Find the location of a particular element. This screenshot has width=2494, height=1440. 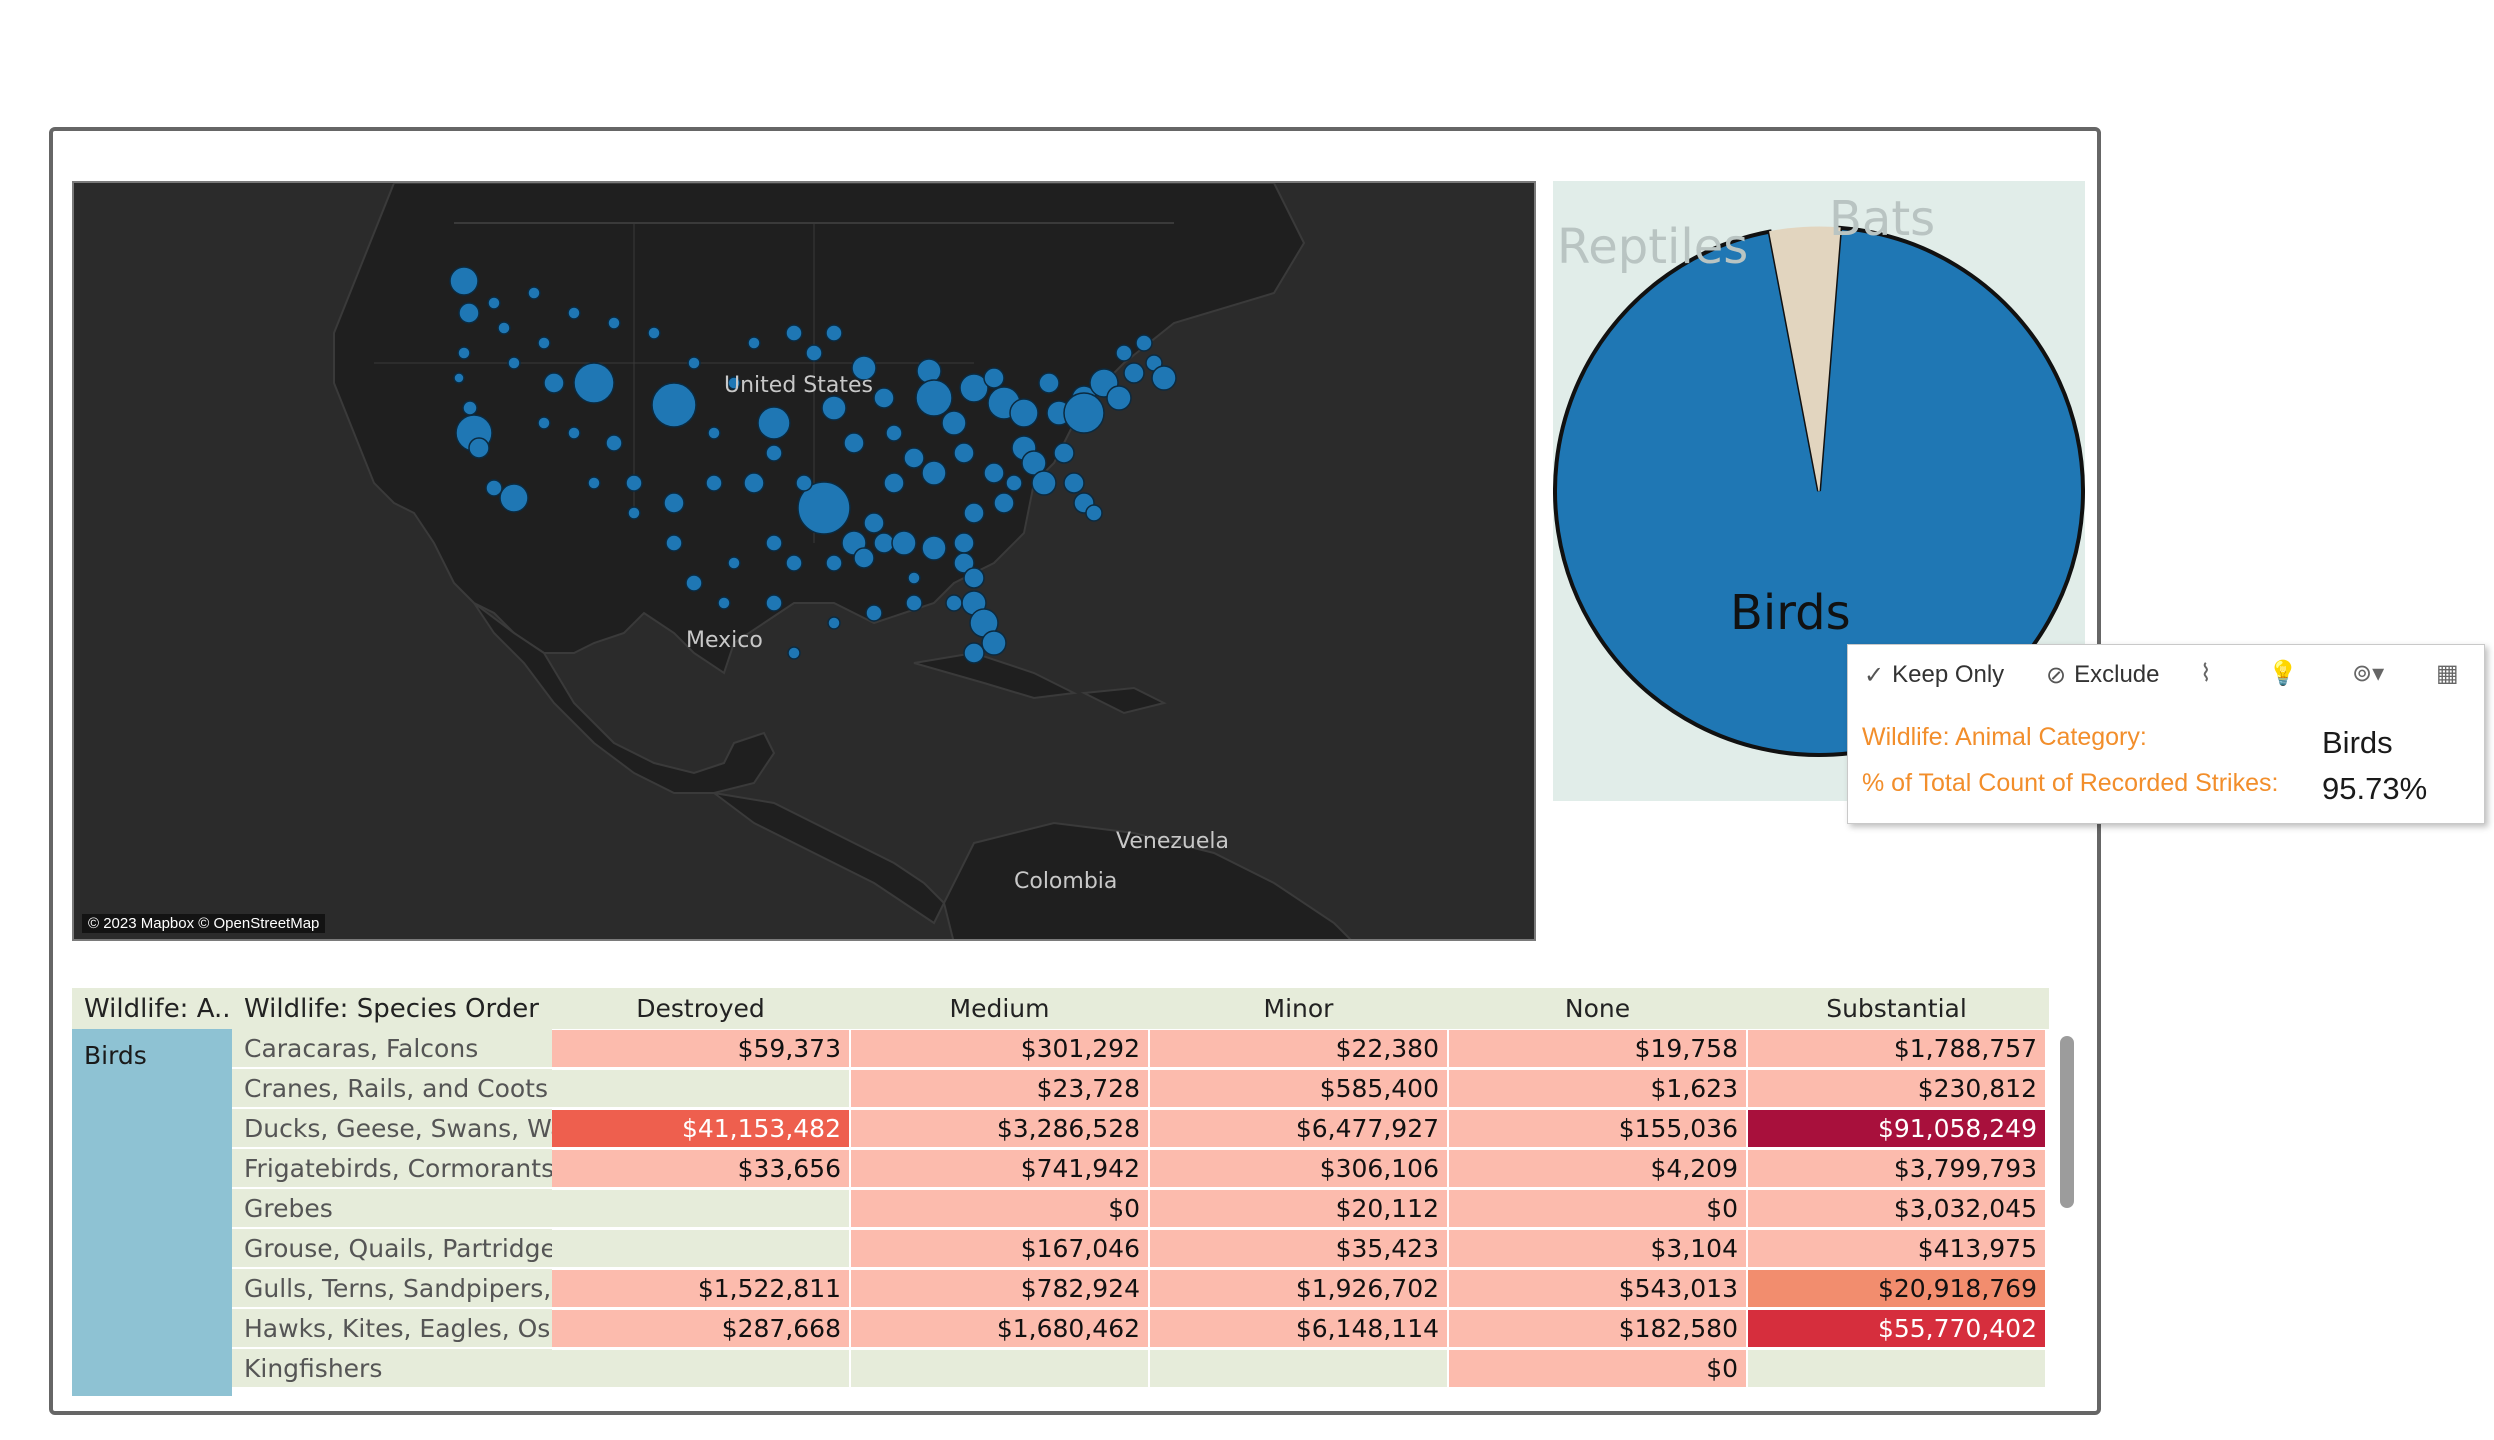

table-cell: $287,668 is located at coordinates (700, 1328).